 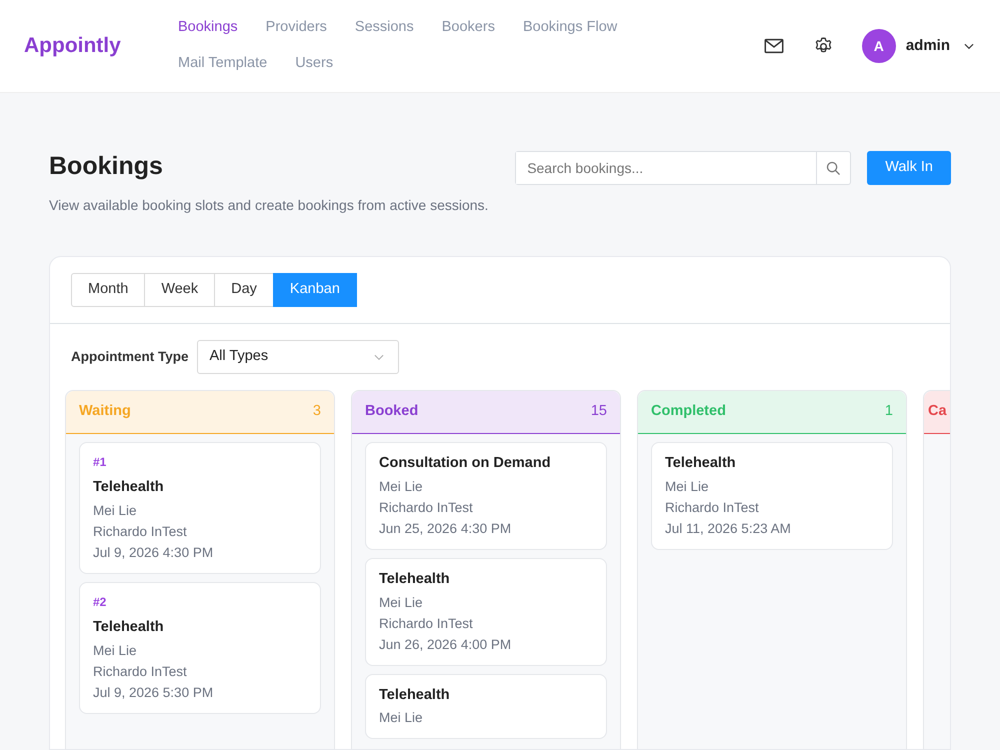 I want to click on view-tab: Day, so click(x=244, y=290).